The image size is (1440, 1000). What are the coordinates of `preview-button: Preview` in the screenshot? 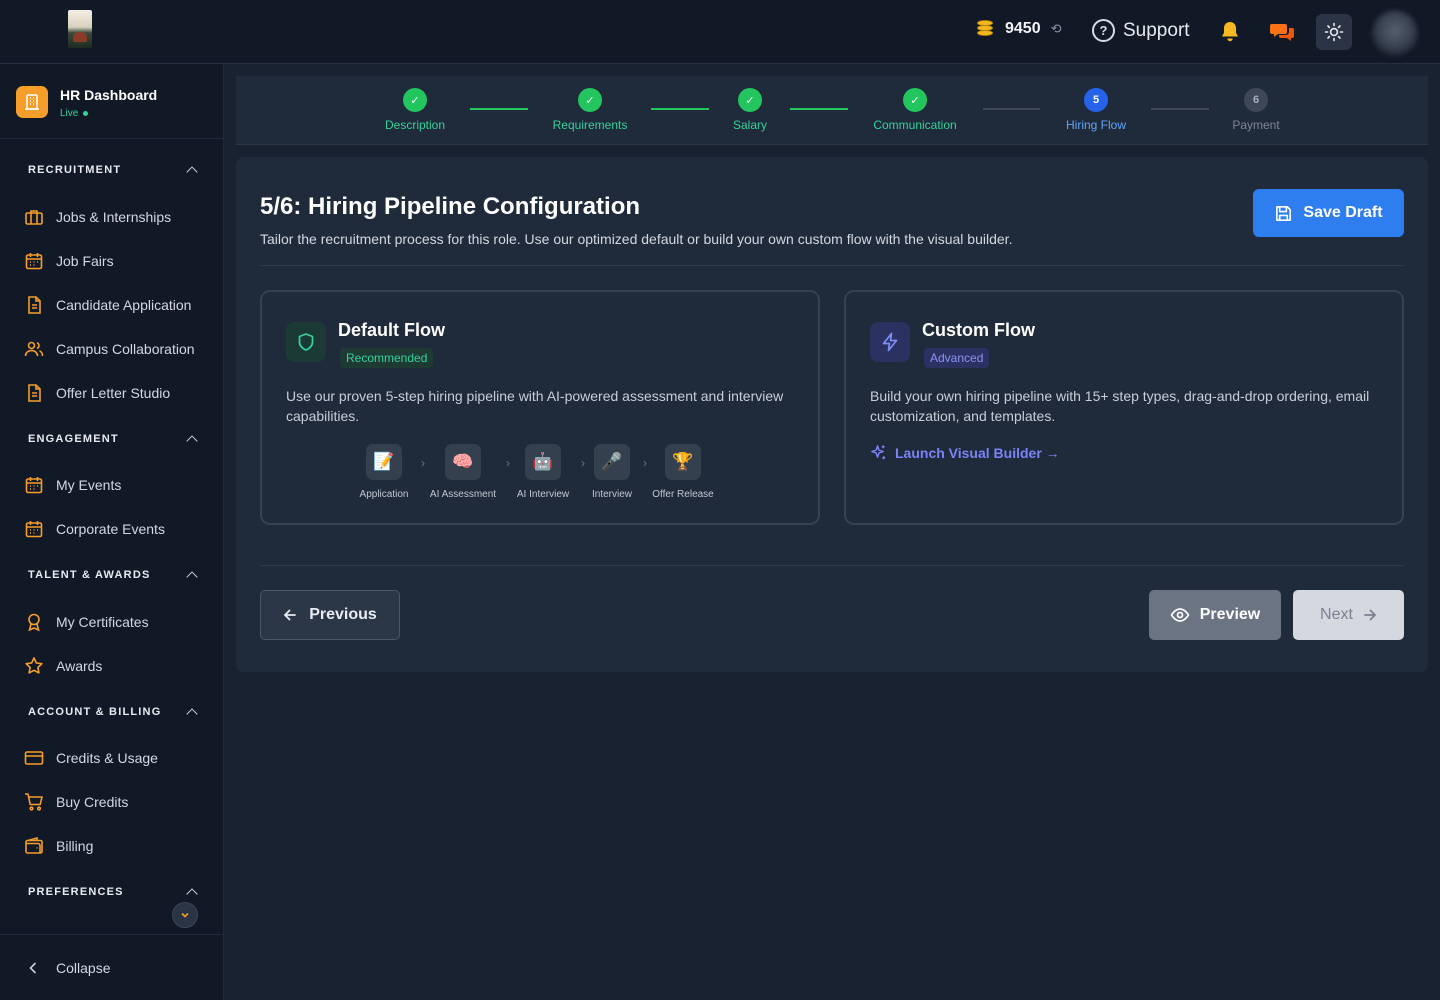 It's located at (1215, 615).